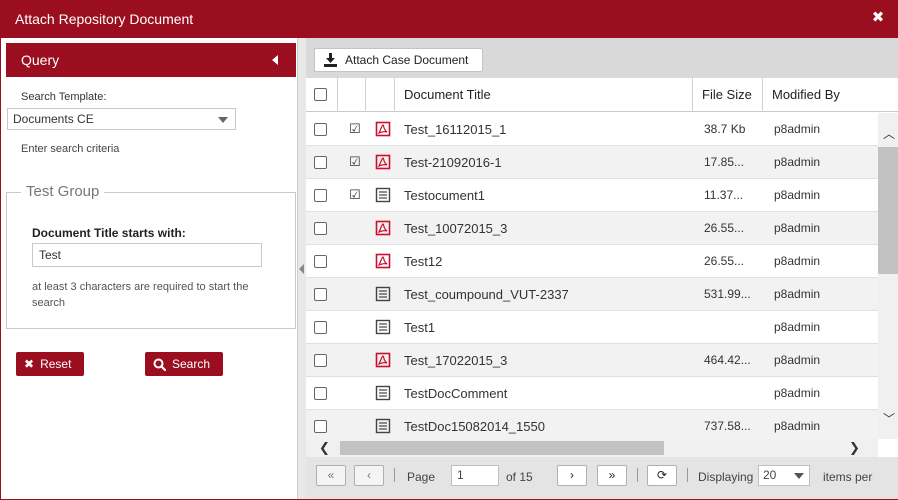  I want to click on horizontal-scroll-thumb, so click(502, 448).